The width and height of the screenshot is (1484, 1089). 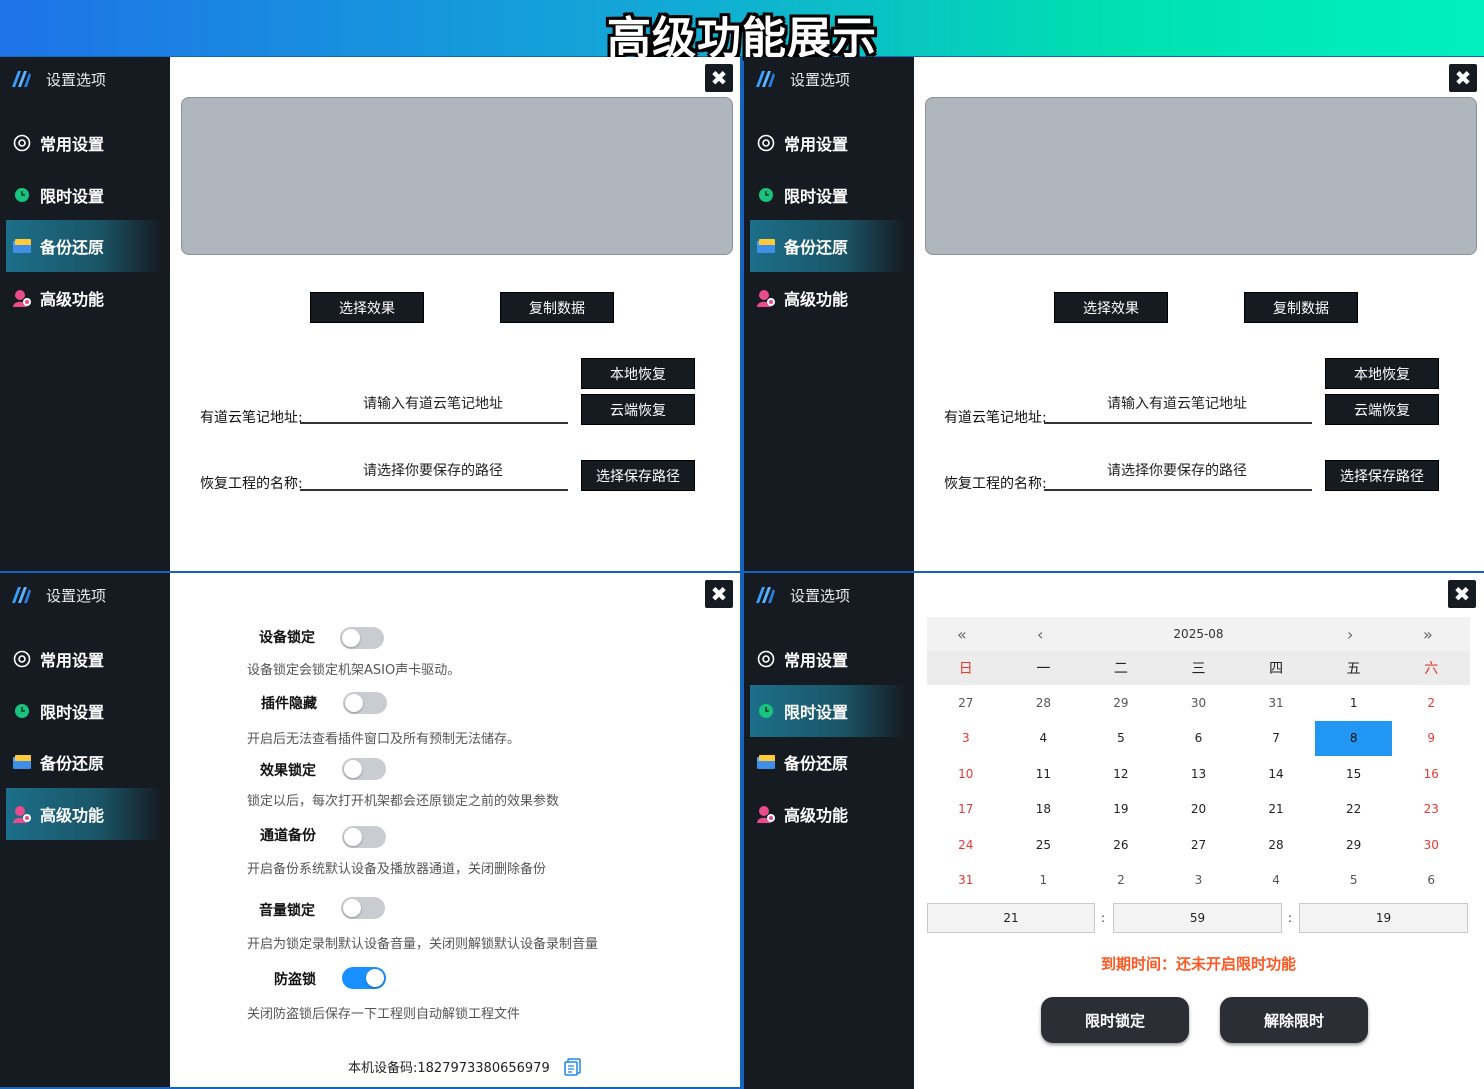 What do you see at coordinates (1276, 810) in the screenshot?
I see `calendar-day: 21` at bounding box center [1276, 810].